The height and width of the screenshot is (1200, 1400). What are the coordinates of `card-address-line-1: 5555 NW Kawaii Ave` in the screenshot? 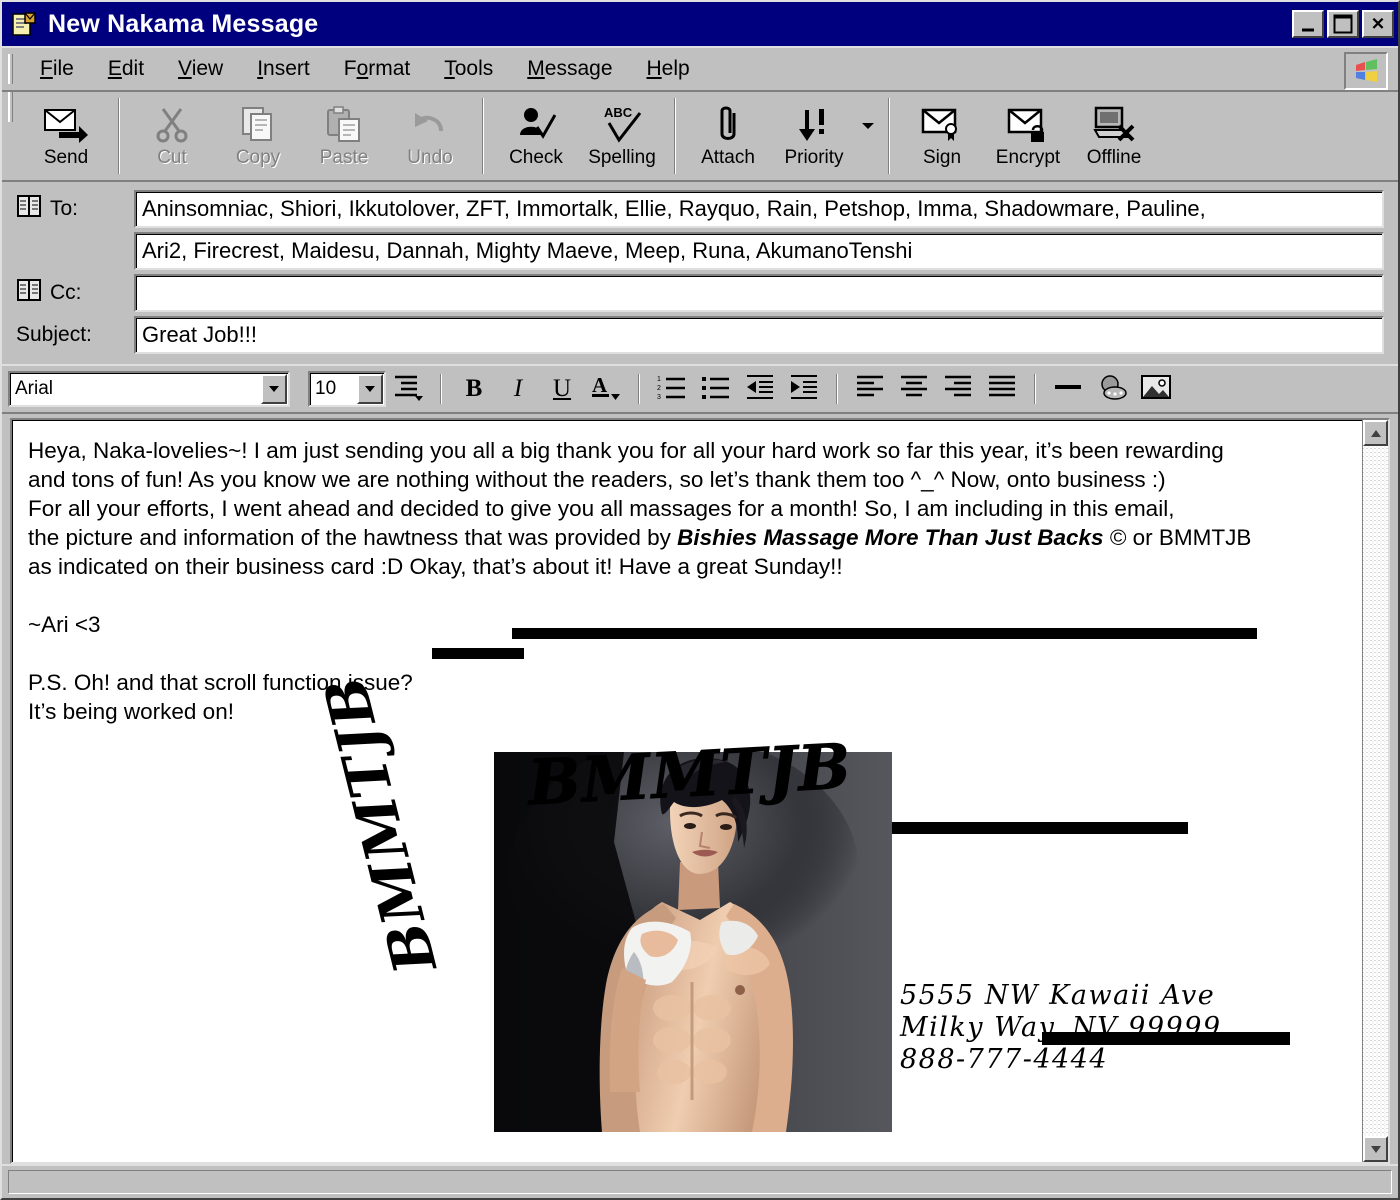 It's located at (1058, 995).